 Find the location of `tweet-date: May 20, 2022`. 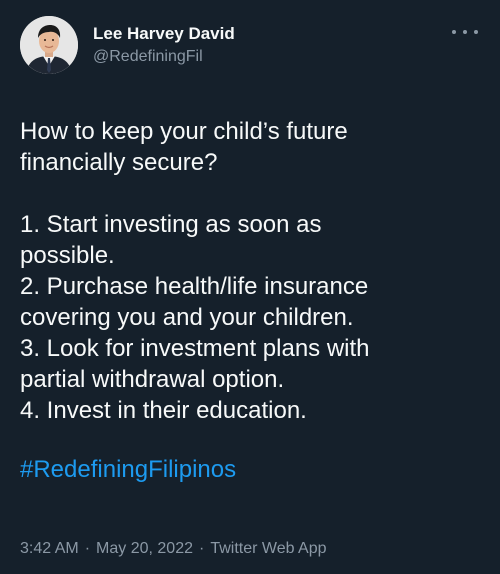

tweet-date: May 20, 2022 is located at coordinates (144, 548).